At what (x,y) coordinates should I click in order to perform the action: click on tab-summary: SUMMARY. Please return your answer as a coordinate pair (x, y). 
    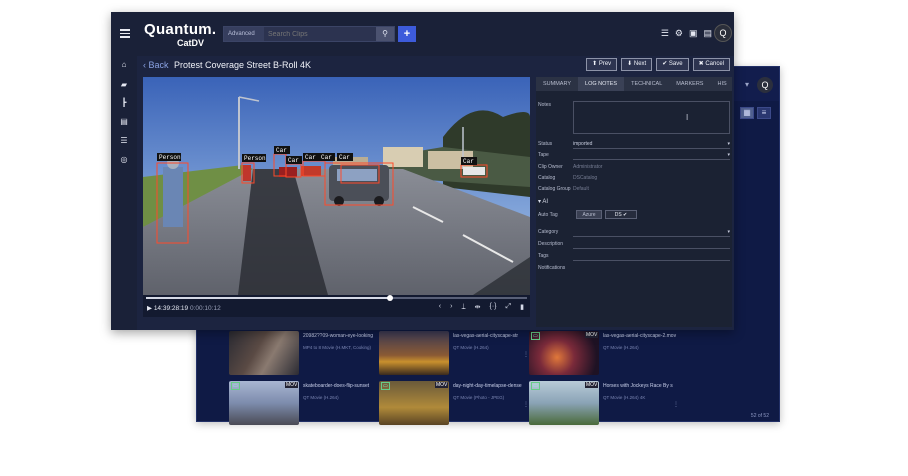
    Looking at the image, I should click on (557, 84).